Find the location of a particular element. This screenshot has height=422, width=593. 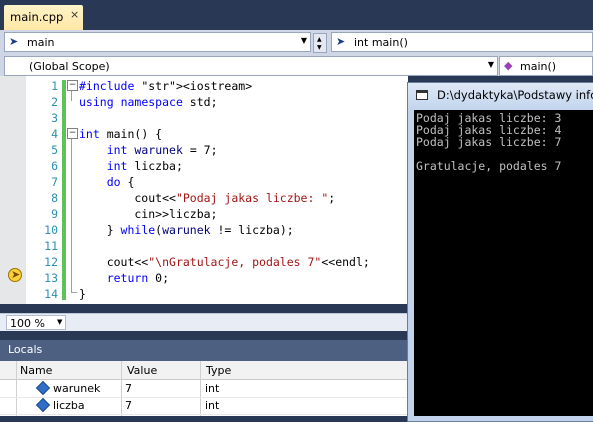

code-line: int main() { is located at coordinates (120, 134).